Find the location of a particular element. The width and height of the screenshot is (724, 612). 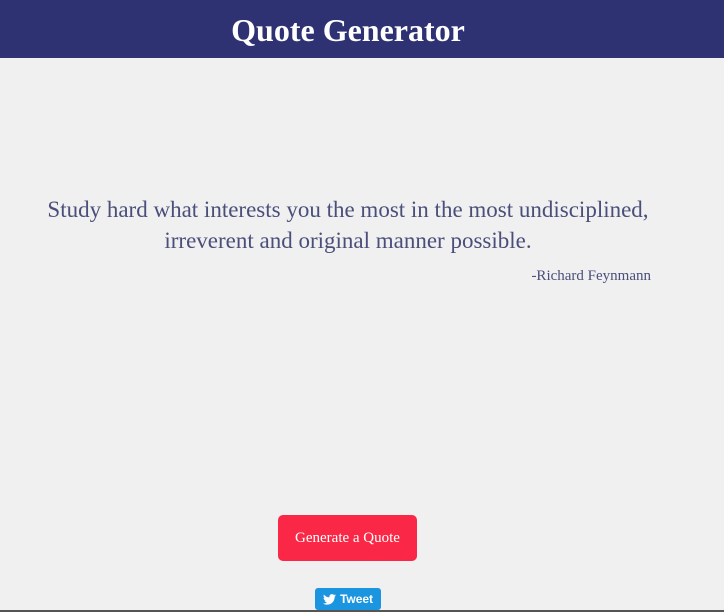

twitter-bird-icon is located at coordinates (329, 599).